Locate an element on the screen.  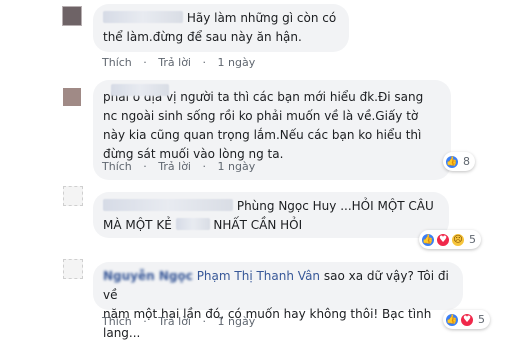
mention-link: Phùng Ngọc Huy is located at coordinates (287, 206).